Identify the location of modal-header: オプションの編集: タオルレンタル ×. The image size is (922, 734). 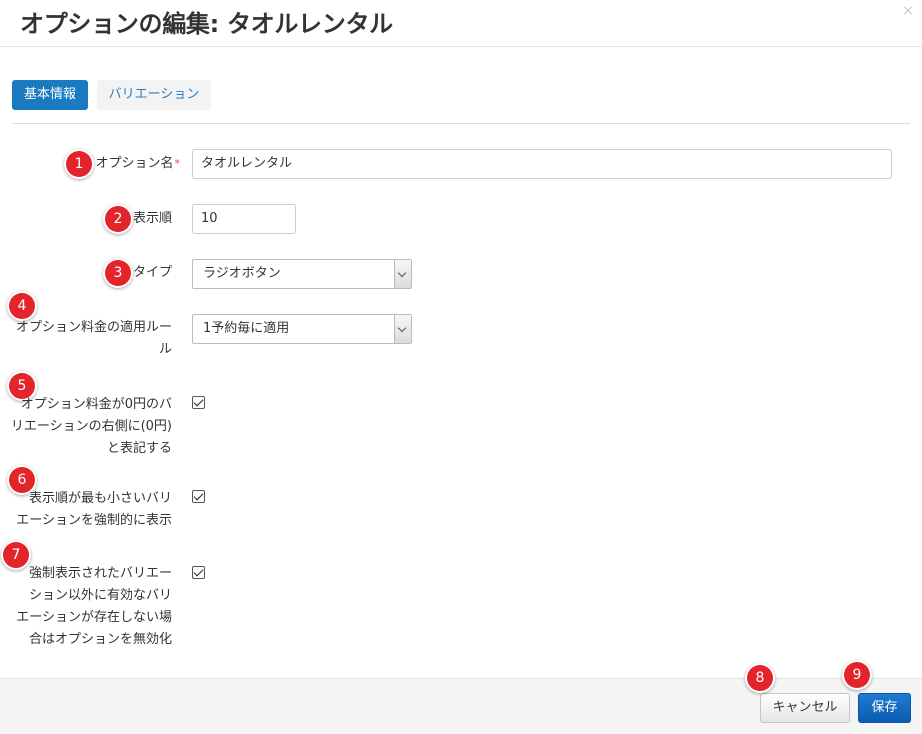
(461, 23).